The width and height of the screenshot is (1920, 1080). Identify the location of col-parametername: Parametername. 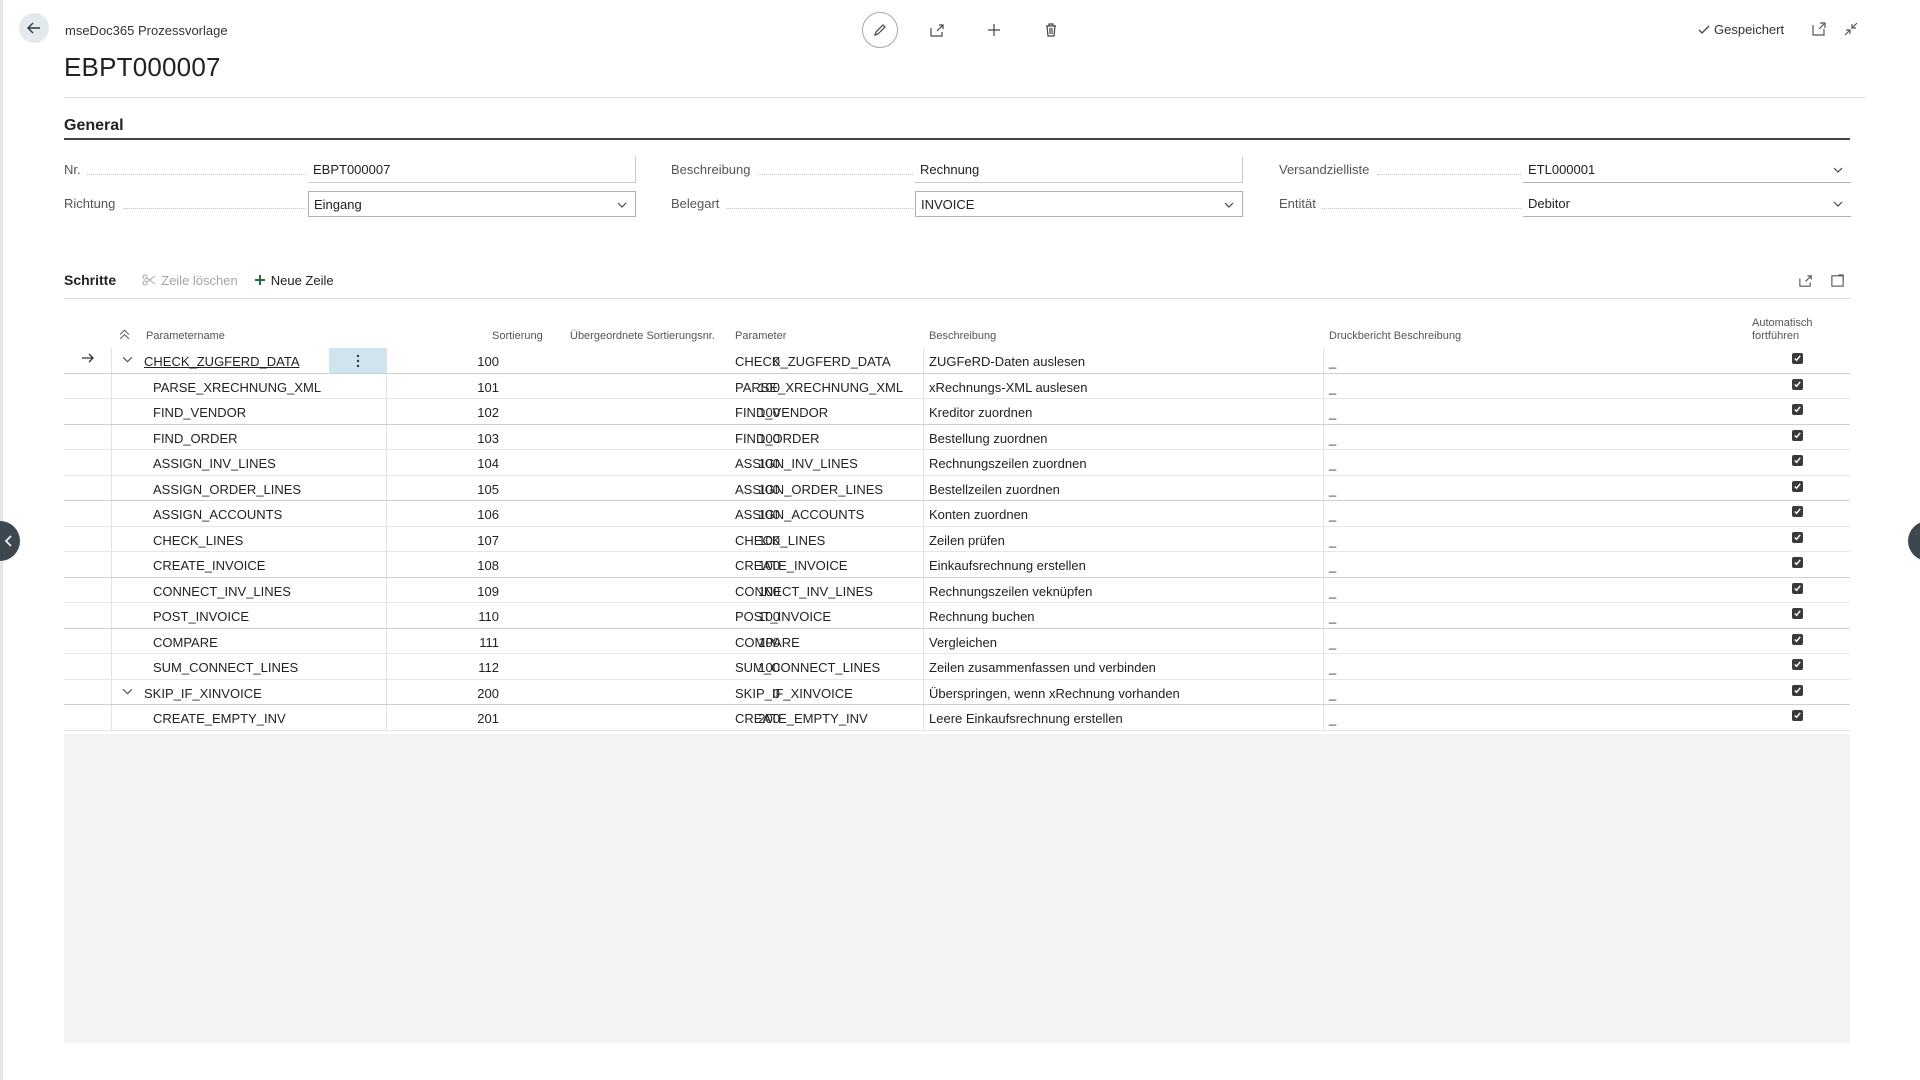
(185, 336).